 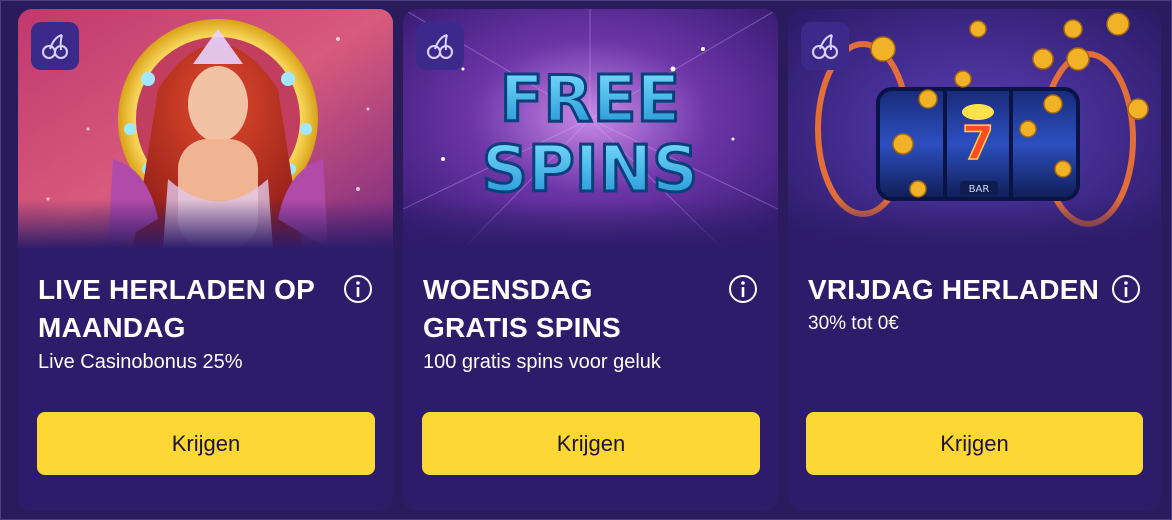 What do you see at coordinates (978, 143) in the screenshot?
I see `seven-symbol: 7` at bounding box center [978, 143].